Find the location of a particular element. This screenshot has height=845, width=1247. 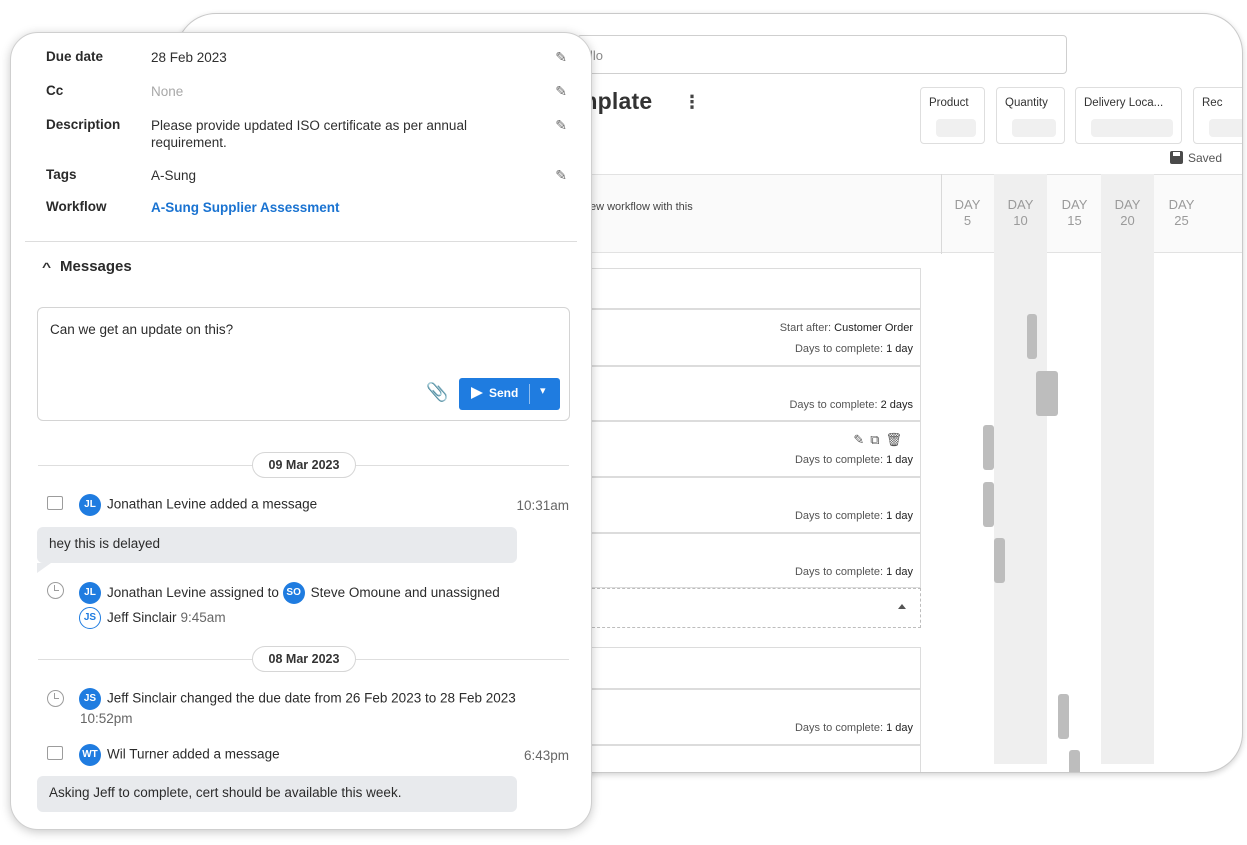

row-actions-icons: ✎⧉🗑 is located at coordinates (880, 440).